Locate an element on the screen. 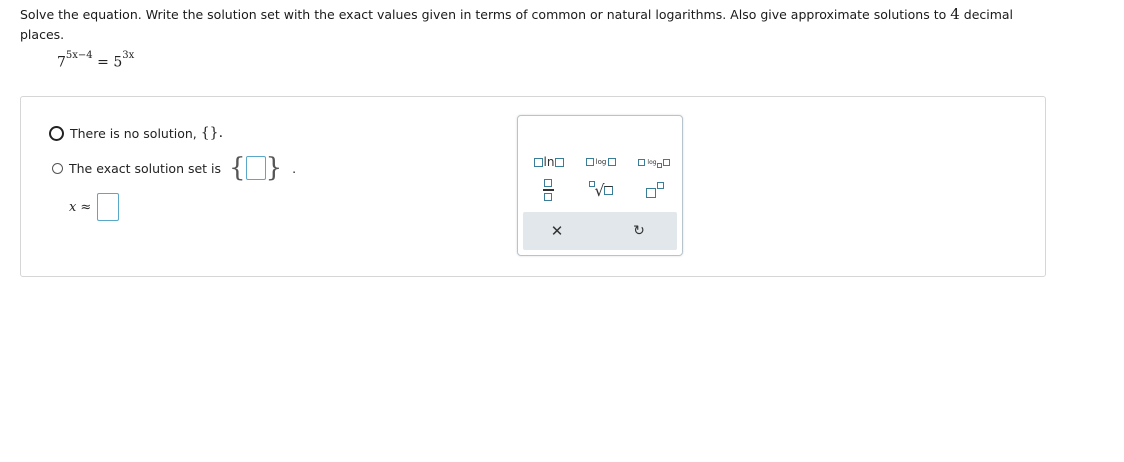  equation-equals: = is located at coordinates (103, 62).